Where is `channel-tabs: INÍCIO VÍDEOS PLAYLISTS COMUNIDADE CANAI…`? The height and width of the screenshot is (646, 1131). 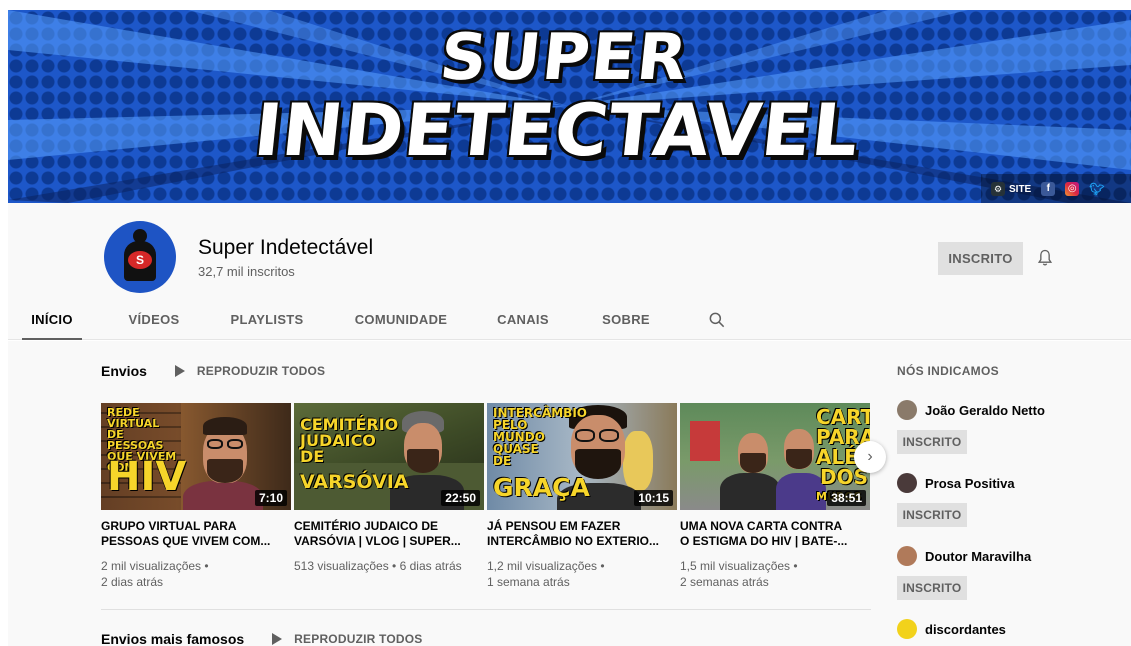 channel-tabs: INÍCIO VÍDEOS PLAYLISTS COMUNIDADE CANAI… is located at coordinates (388, 321).